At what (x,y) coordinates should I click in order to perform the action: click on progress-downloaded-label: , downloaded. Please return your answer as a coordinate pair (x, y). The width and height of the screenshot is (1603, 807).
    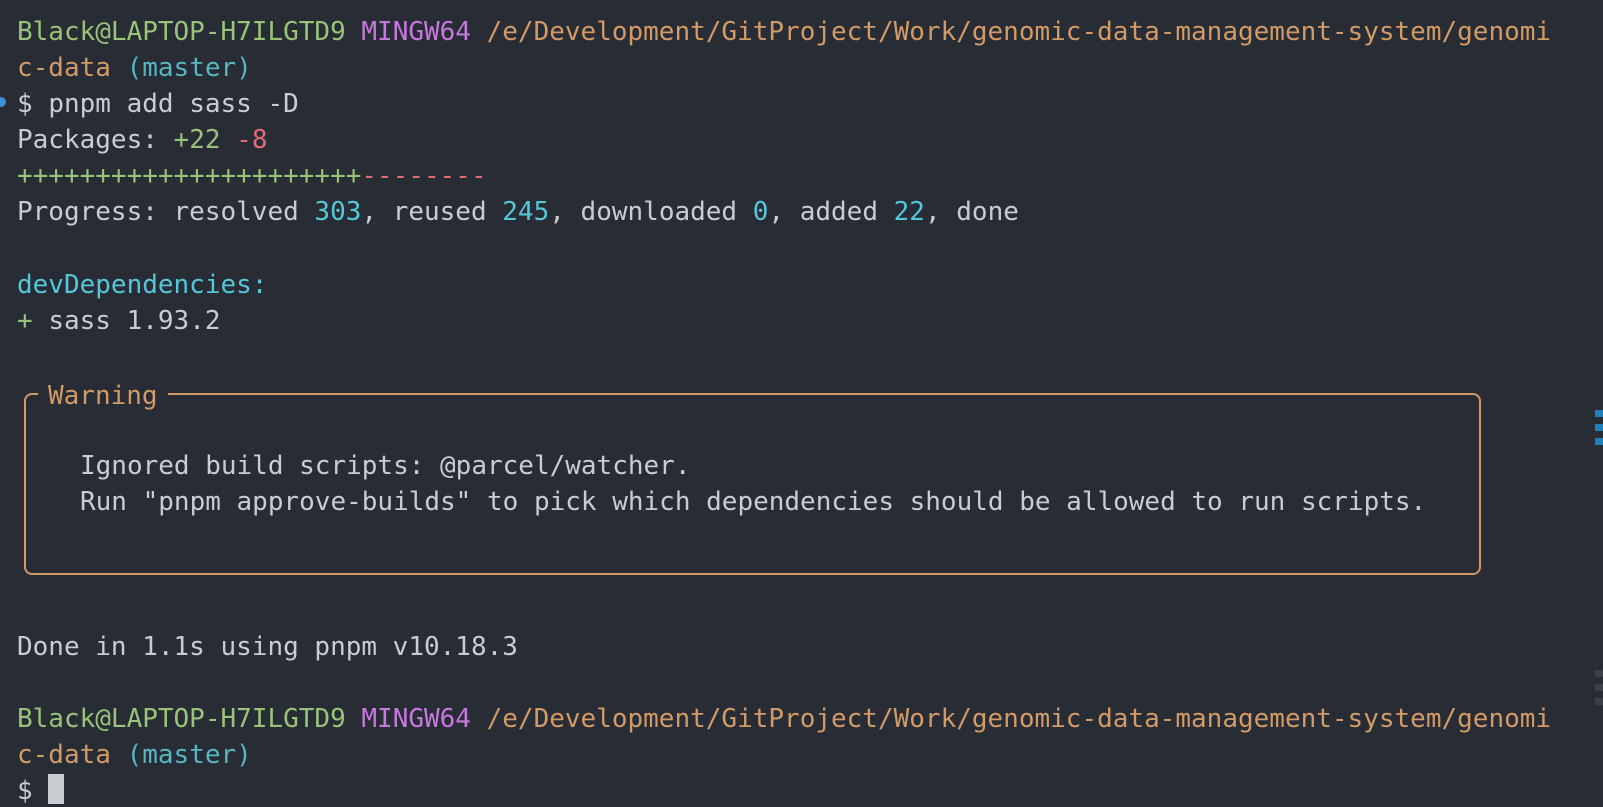
    Looking at the image, I should click on (643, 212).